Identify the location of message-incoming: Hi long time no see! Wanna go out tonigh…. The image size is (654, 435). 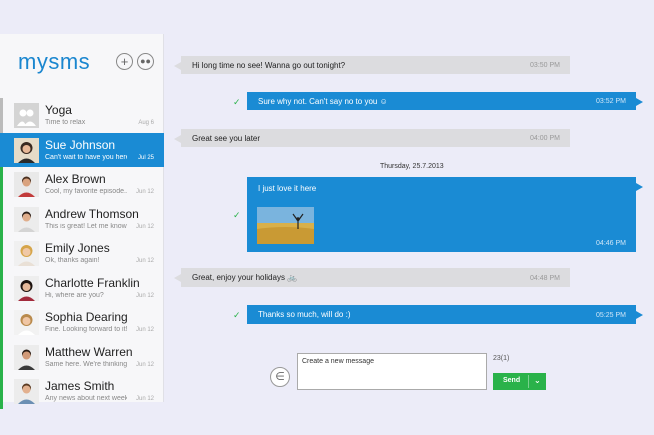
(372, 65).